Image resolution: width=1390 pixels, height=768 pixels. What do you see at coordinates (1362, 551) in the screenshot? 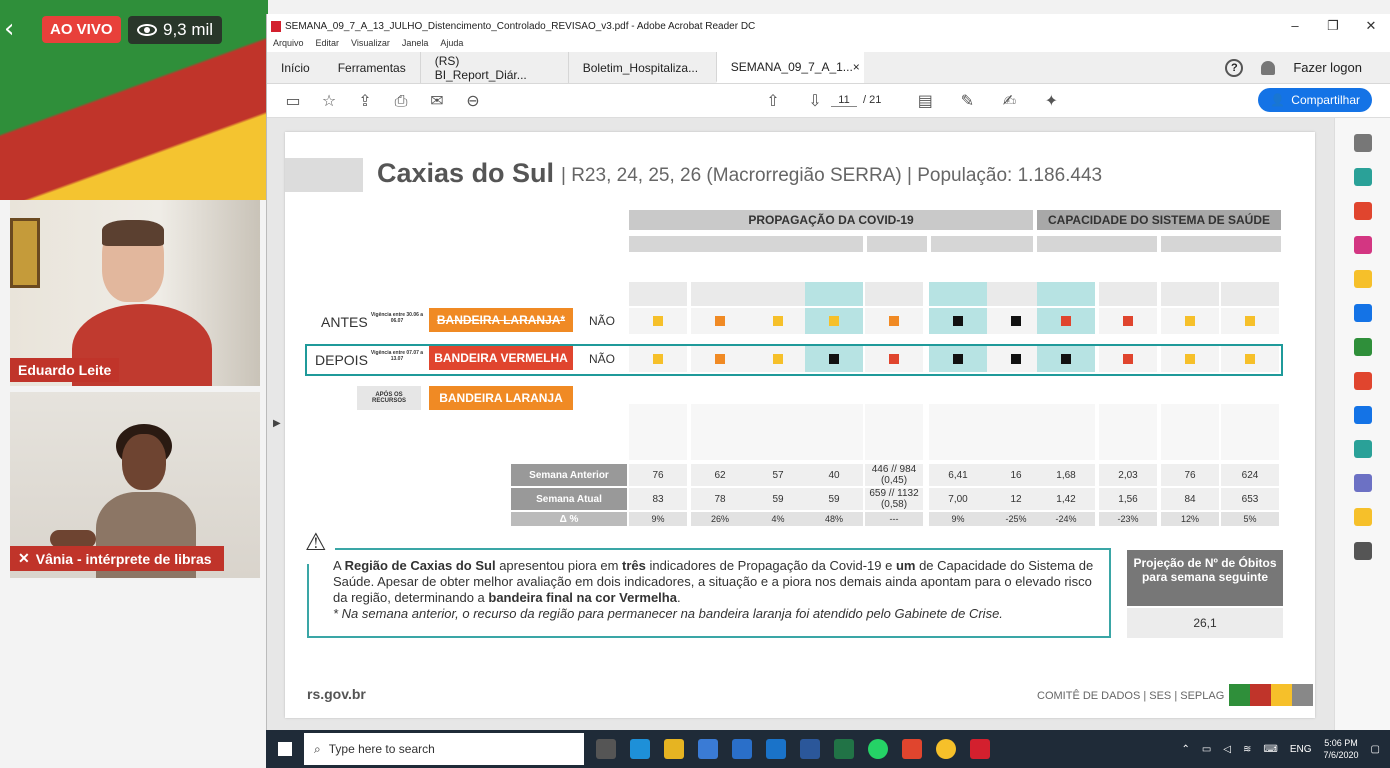
I see `more-tools-icon` at bounding box center [1362, 551].